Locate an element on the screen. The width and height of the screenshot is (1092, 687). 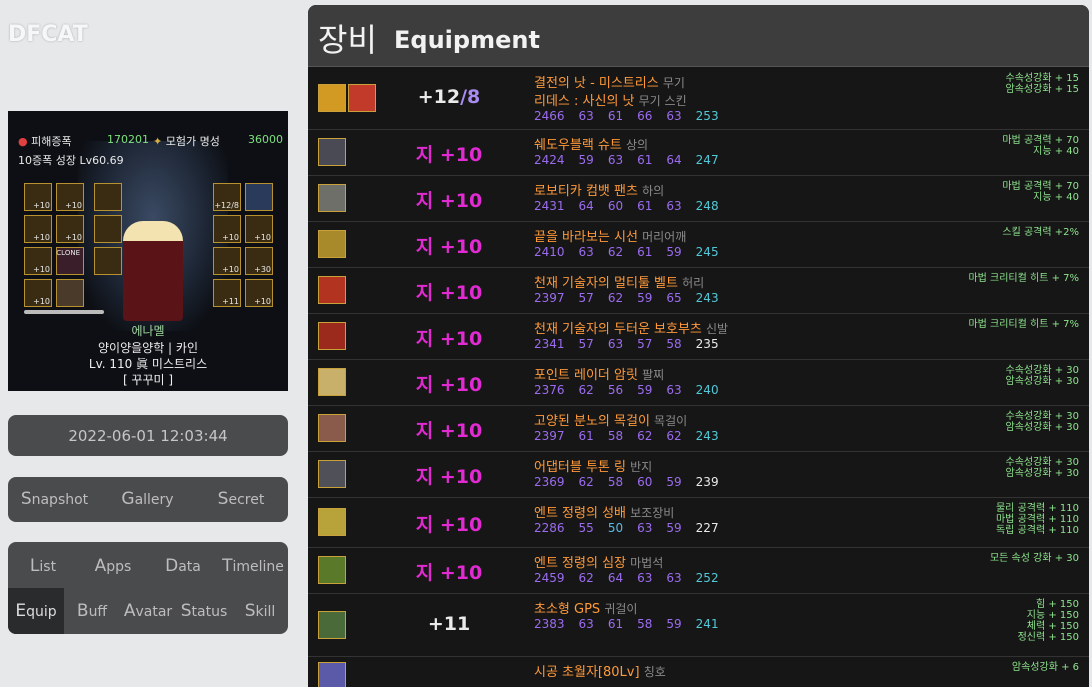
nav-skill: Skill is located at coordinates (260, 611).